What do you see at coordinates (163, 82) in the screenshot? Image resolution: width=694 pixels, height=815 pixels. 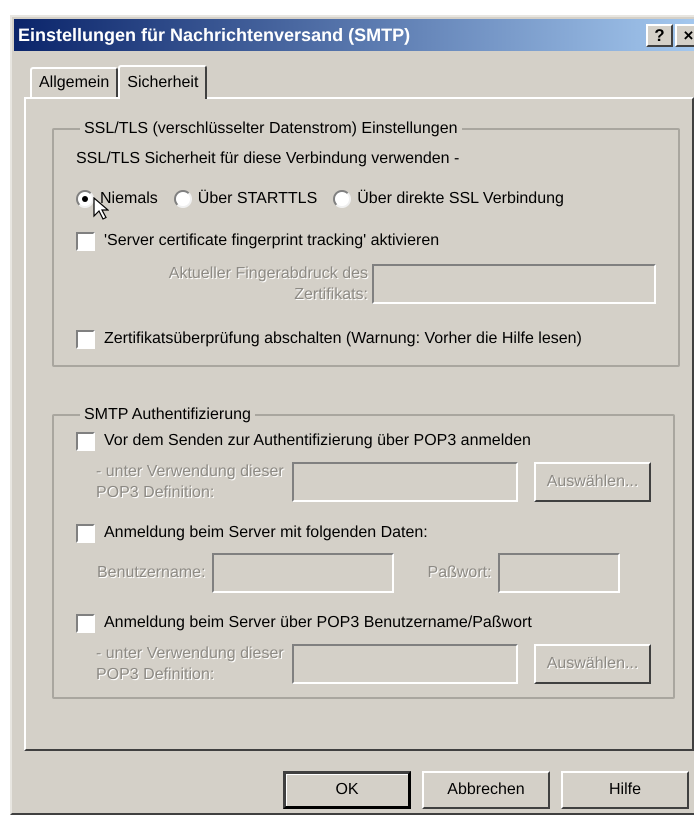 I see `tab: Sicherheit` at bounding box center [163, 82].